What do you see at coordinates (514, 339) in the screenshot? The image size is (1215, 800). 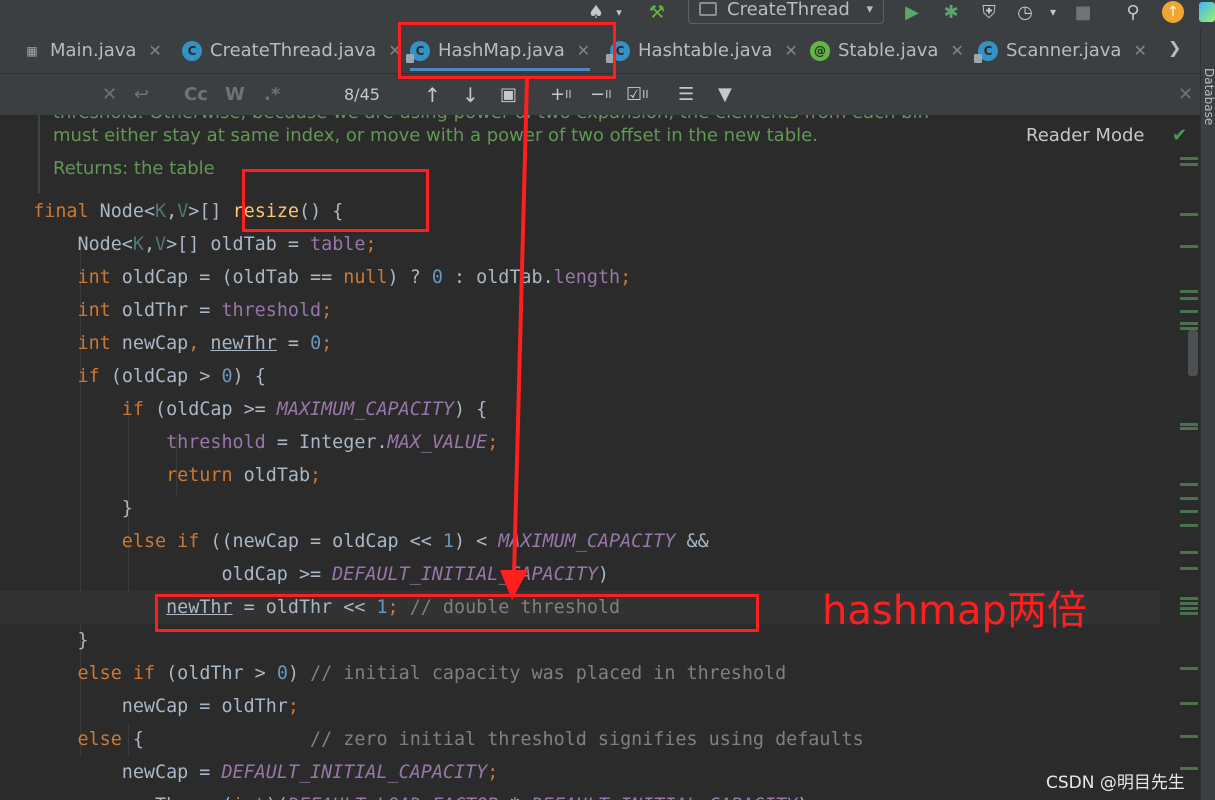 I see `annotation-arrow` at bounding box center [514, 339].